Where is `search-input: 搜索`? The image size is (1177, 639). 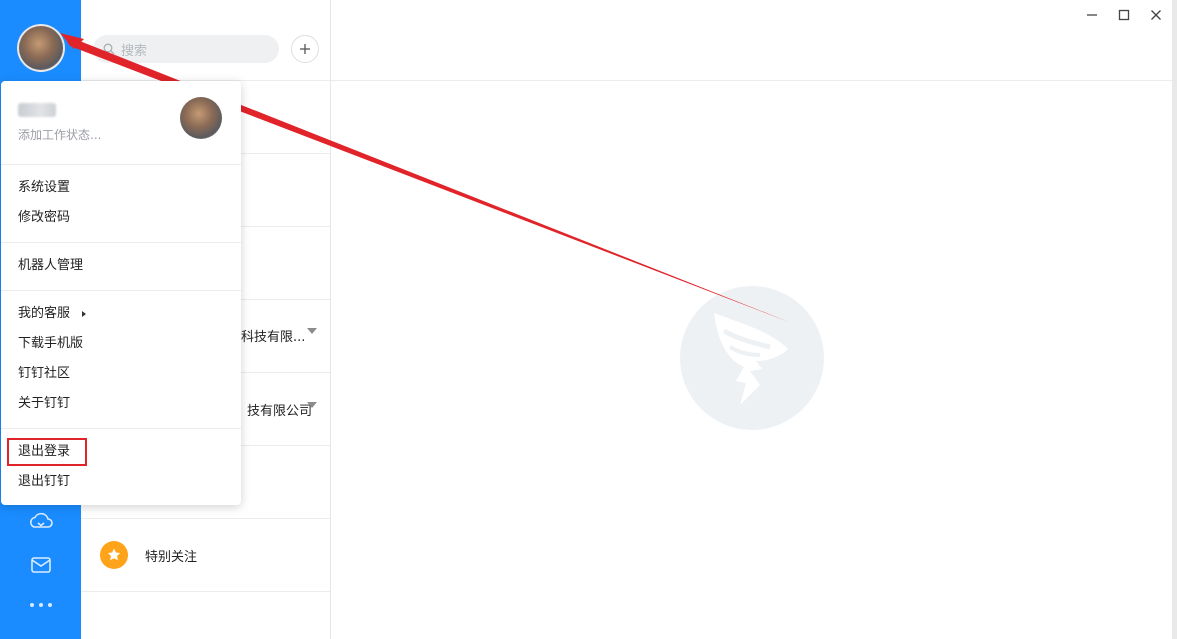
search-input: 搜索 is located at coordinates (186, 49).